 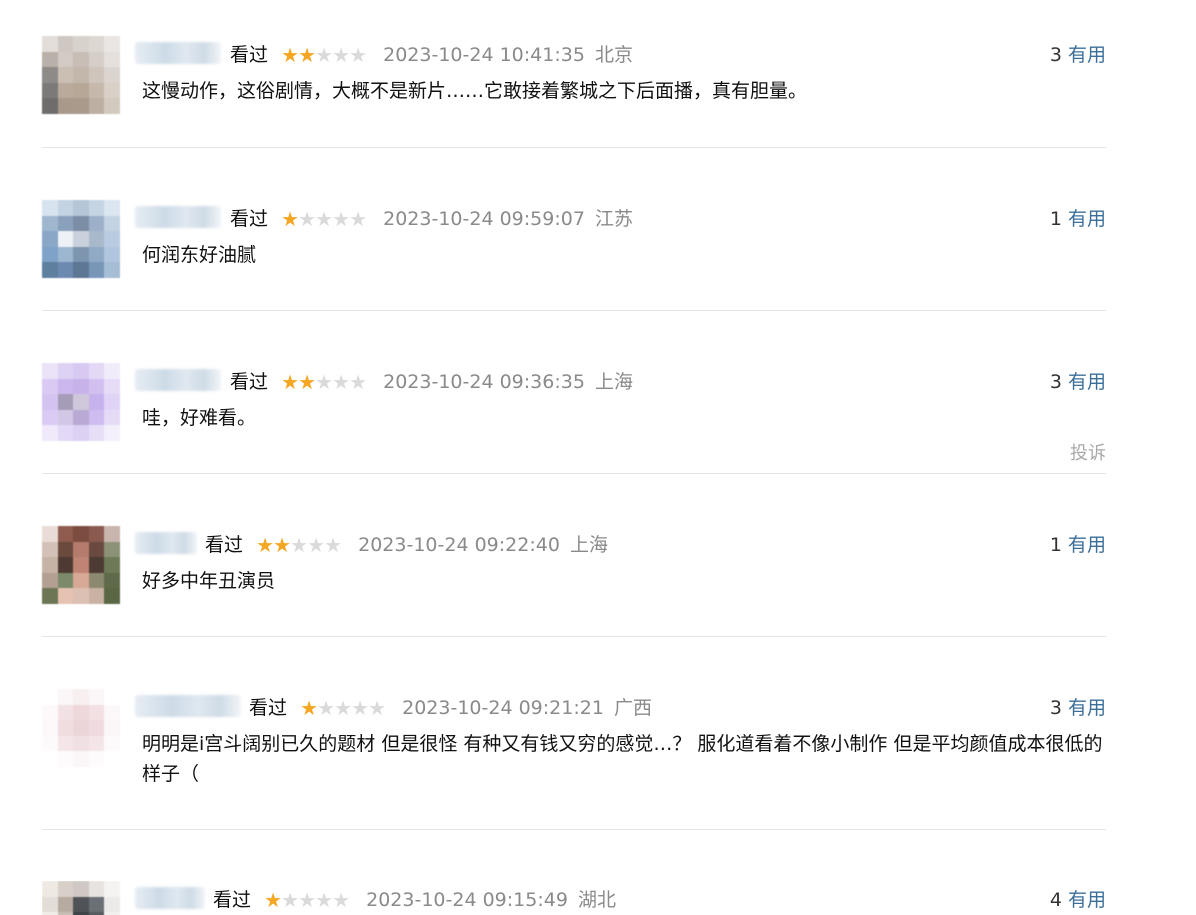 I want to click on comment-text: 这慢动作，这俗剧情，大概不是新片……它敢接着繁城之下后面播，真有胆量。, so click(x=475, y=91).